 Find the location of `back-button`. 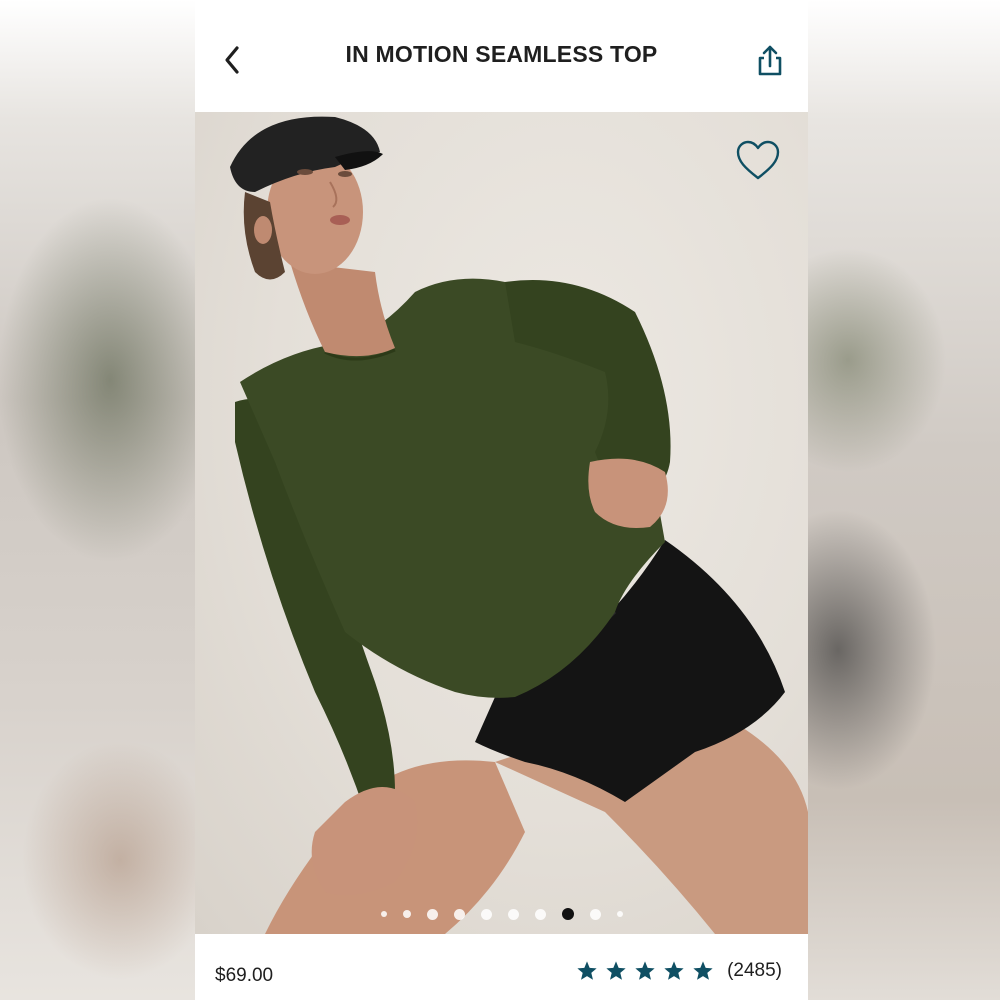

back-button is located at coordinates (235, 60).